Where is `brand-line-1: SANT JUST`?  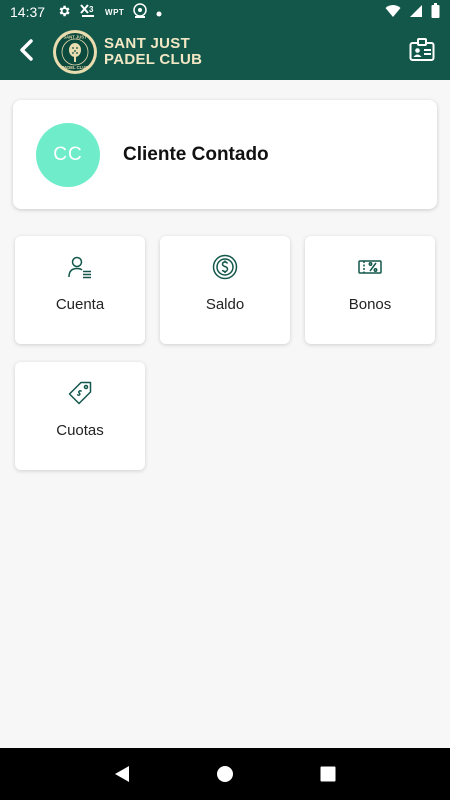 brand-line-1: SANT JUST is located at coordinates (147, 43).